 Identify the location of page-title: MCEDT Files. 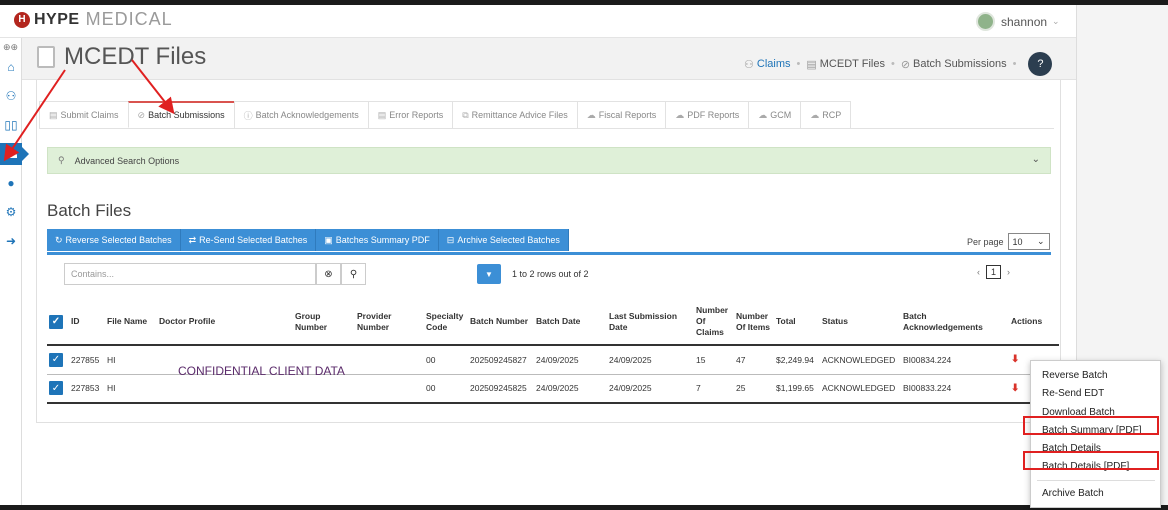
(135, 56).